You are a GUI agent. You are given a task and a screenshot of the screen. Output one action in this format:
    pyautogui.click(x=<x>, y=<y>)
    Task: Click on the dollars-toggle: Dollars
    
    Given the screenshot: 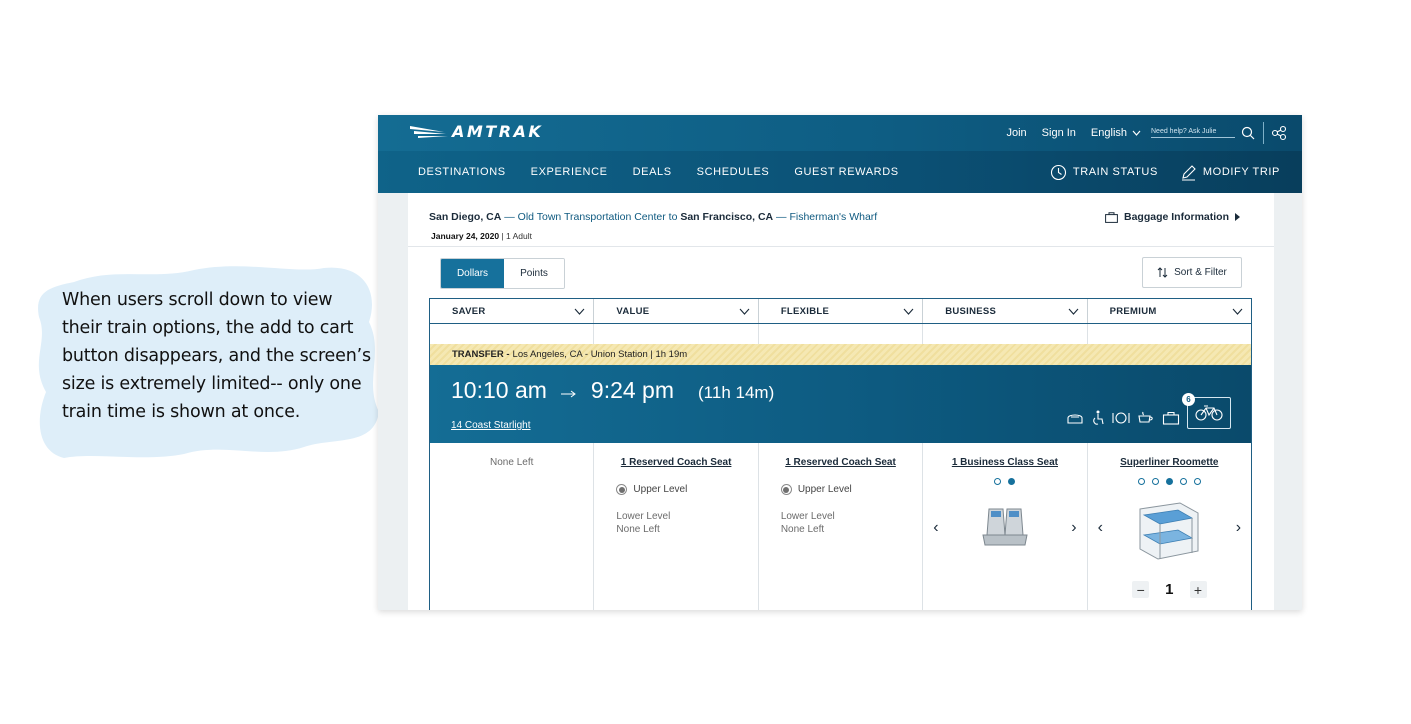 What is the action you would take?
    pyautogui.click(x=472, y=273)
    